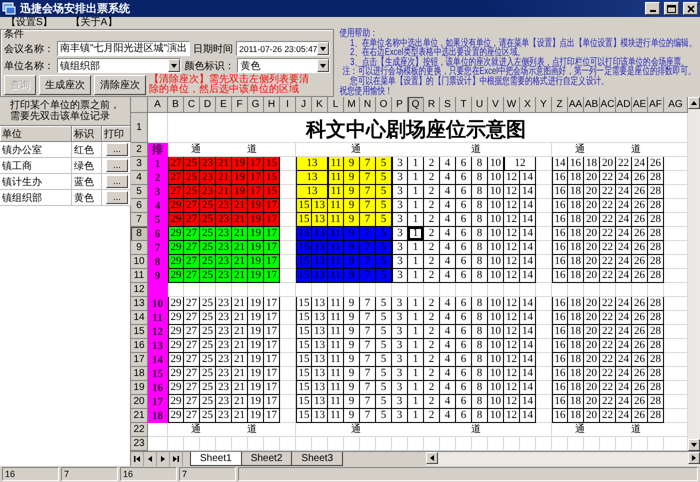 The height and width of the screenshot is (482, 700). What do you see at coordinates (624, 234) in the screenshot?
I see `seat-cell: 24` at bounding box center [624, 234].